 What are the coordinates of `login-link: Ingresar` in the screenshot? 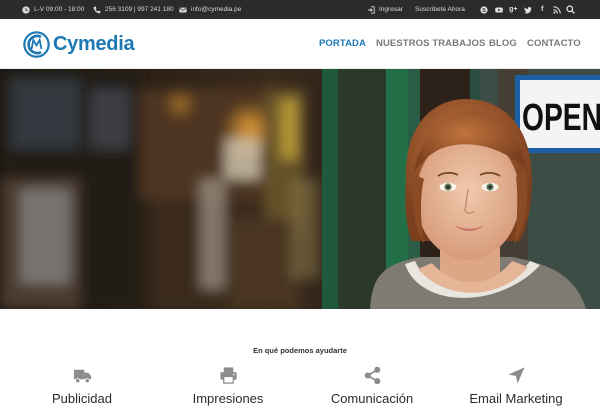 It's located at (385, 9).